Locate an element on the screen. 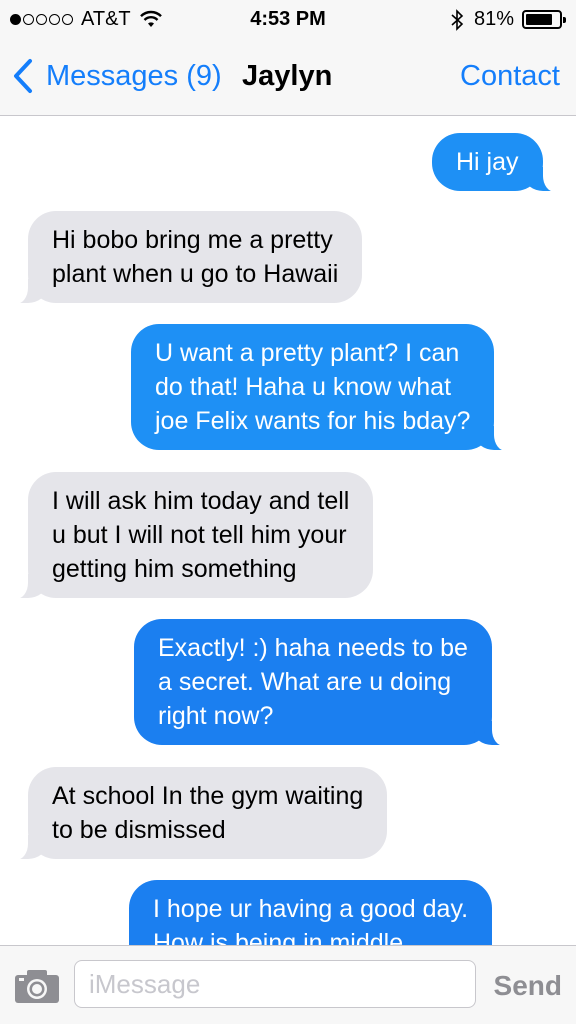 The image size is (576, 1024). message-line: do that! Haha u know what is located at coordinates (303, 387).